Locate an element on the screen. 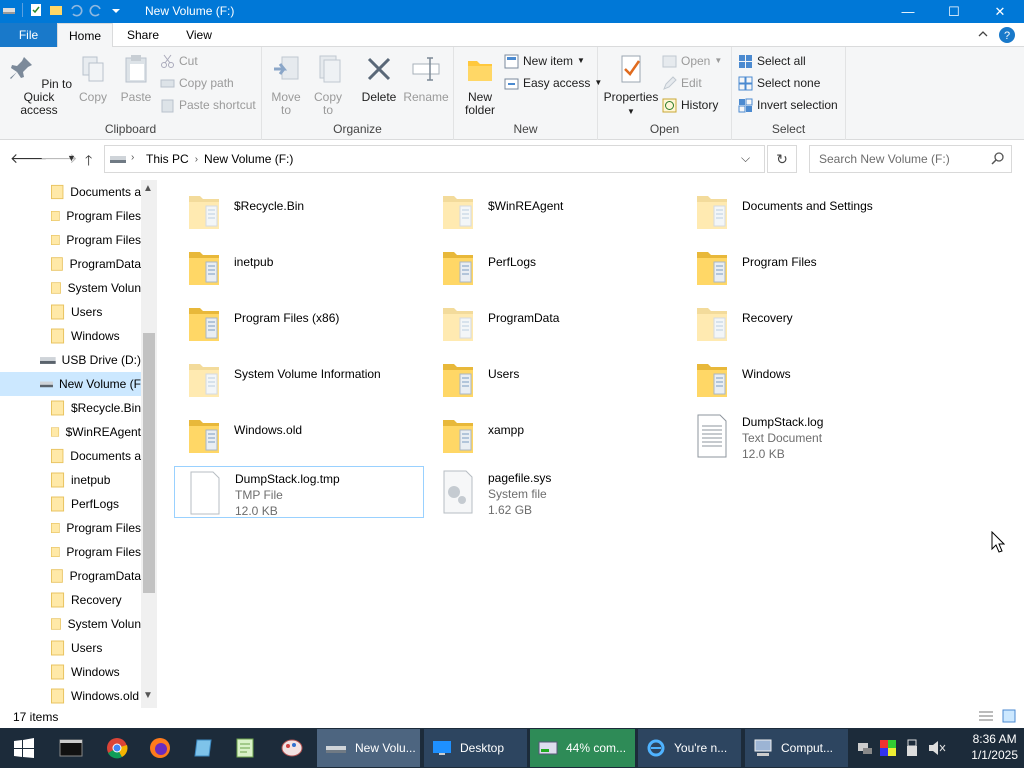  paste-button: Paste is located at coordinates (136, 78).